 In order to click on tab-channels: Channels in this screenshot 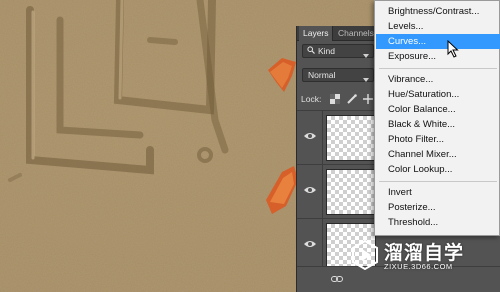, I will do `click(356, 33)`.